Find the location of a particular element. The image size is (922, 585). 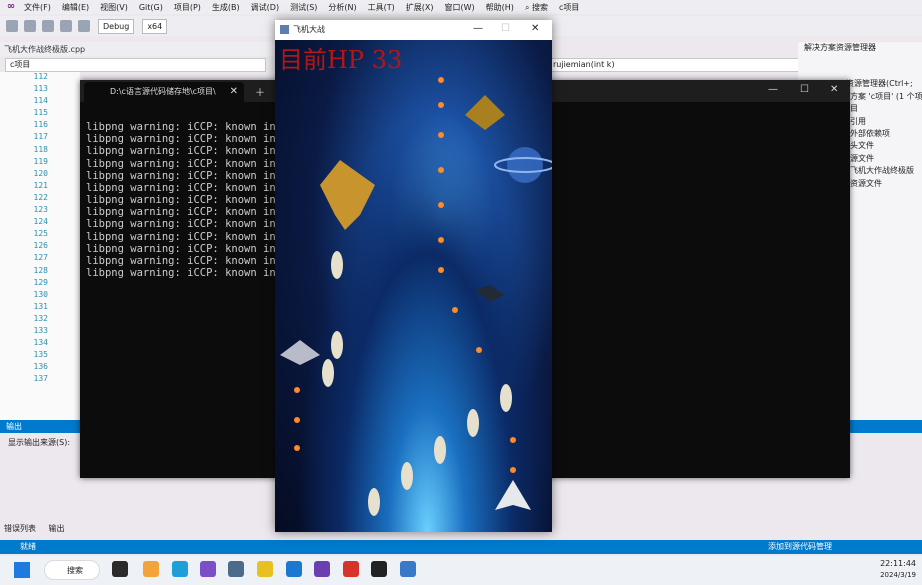

new-tab-icon: ＋ is located at coordinates (260, 91).